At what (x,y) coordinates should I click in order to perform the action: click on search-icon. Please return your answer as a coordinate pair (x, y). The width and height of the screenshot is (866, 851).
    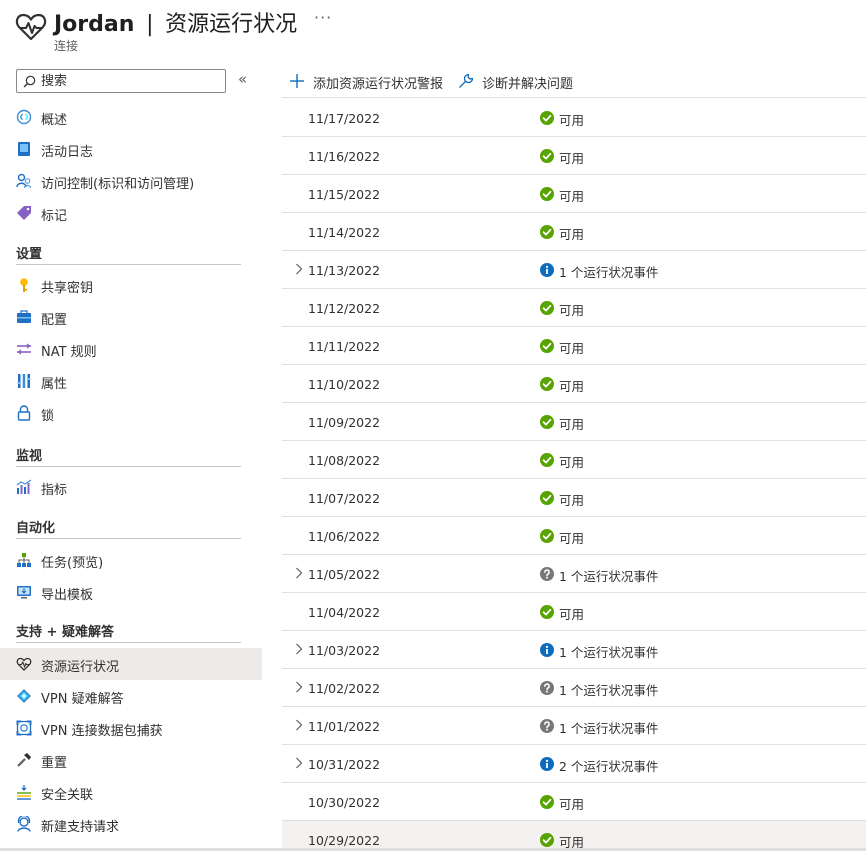
    Looking at the image, I should click on (29, 81).